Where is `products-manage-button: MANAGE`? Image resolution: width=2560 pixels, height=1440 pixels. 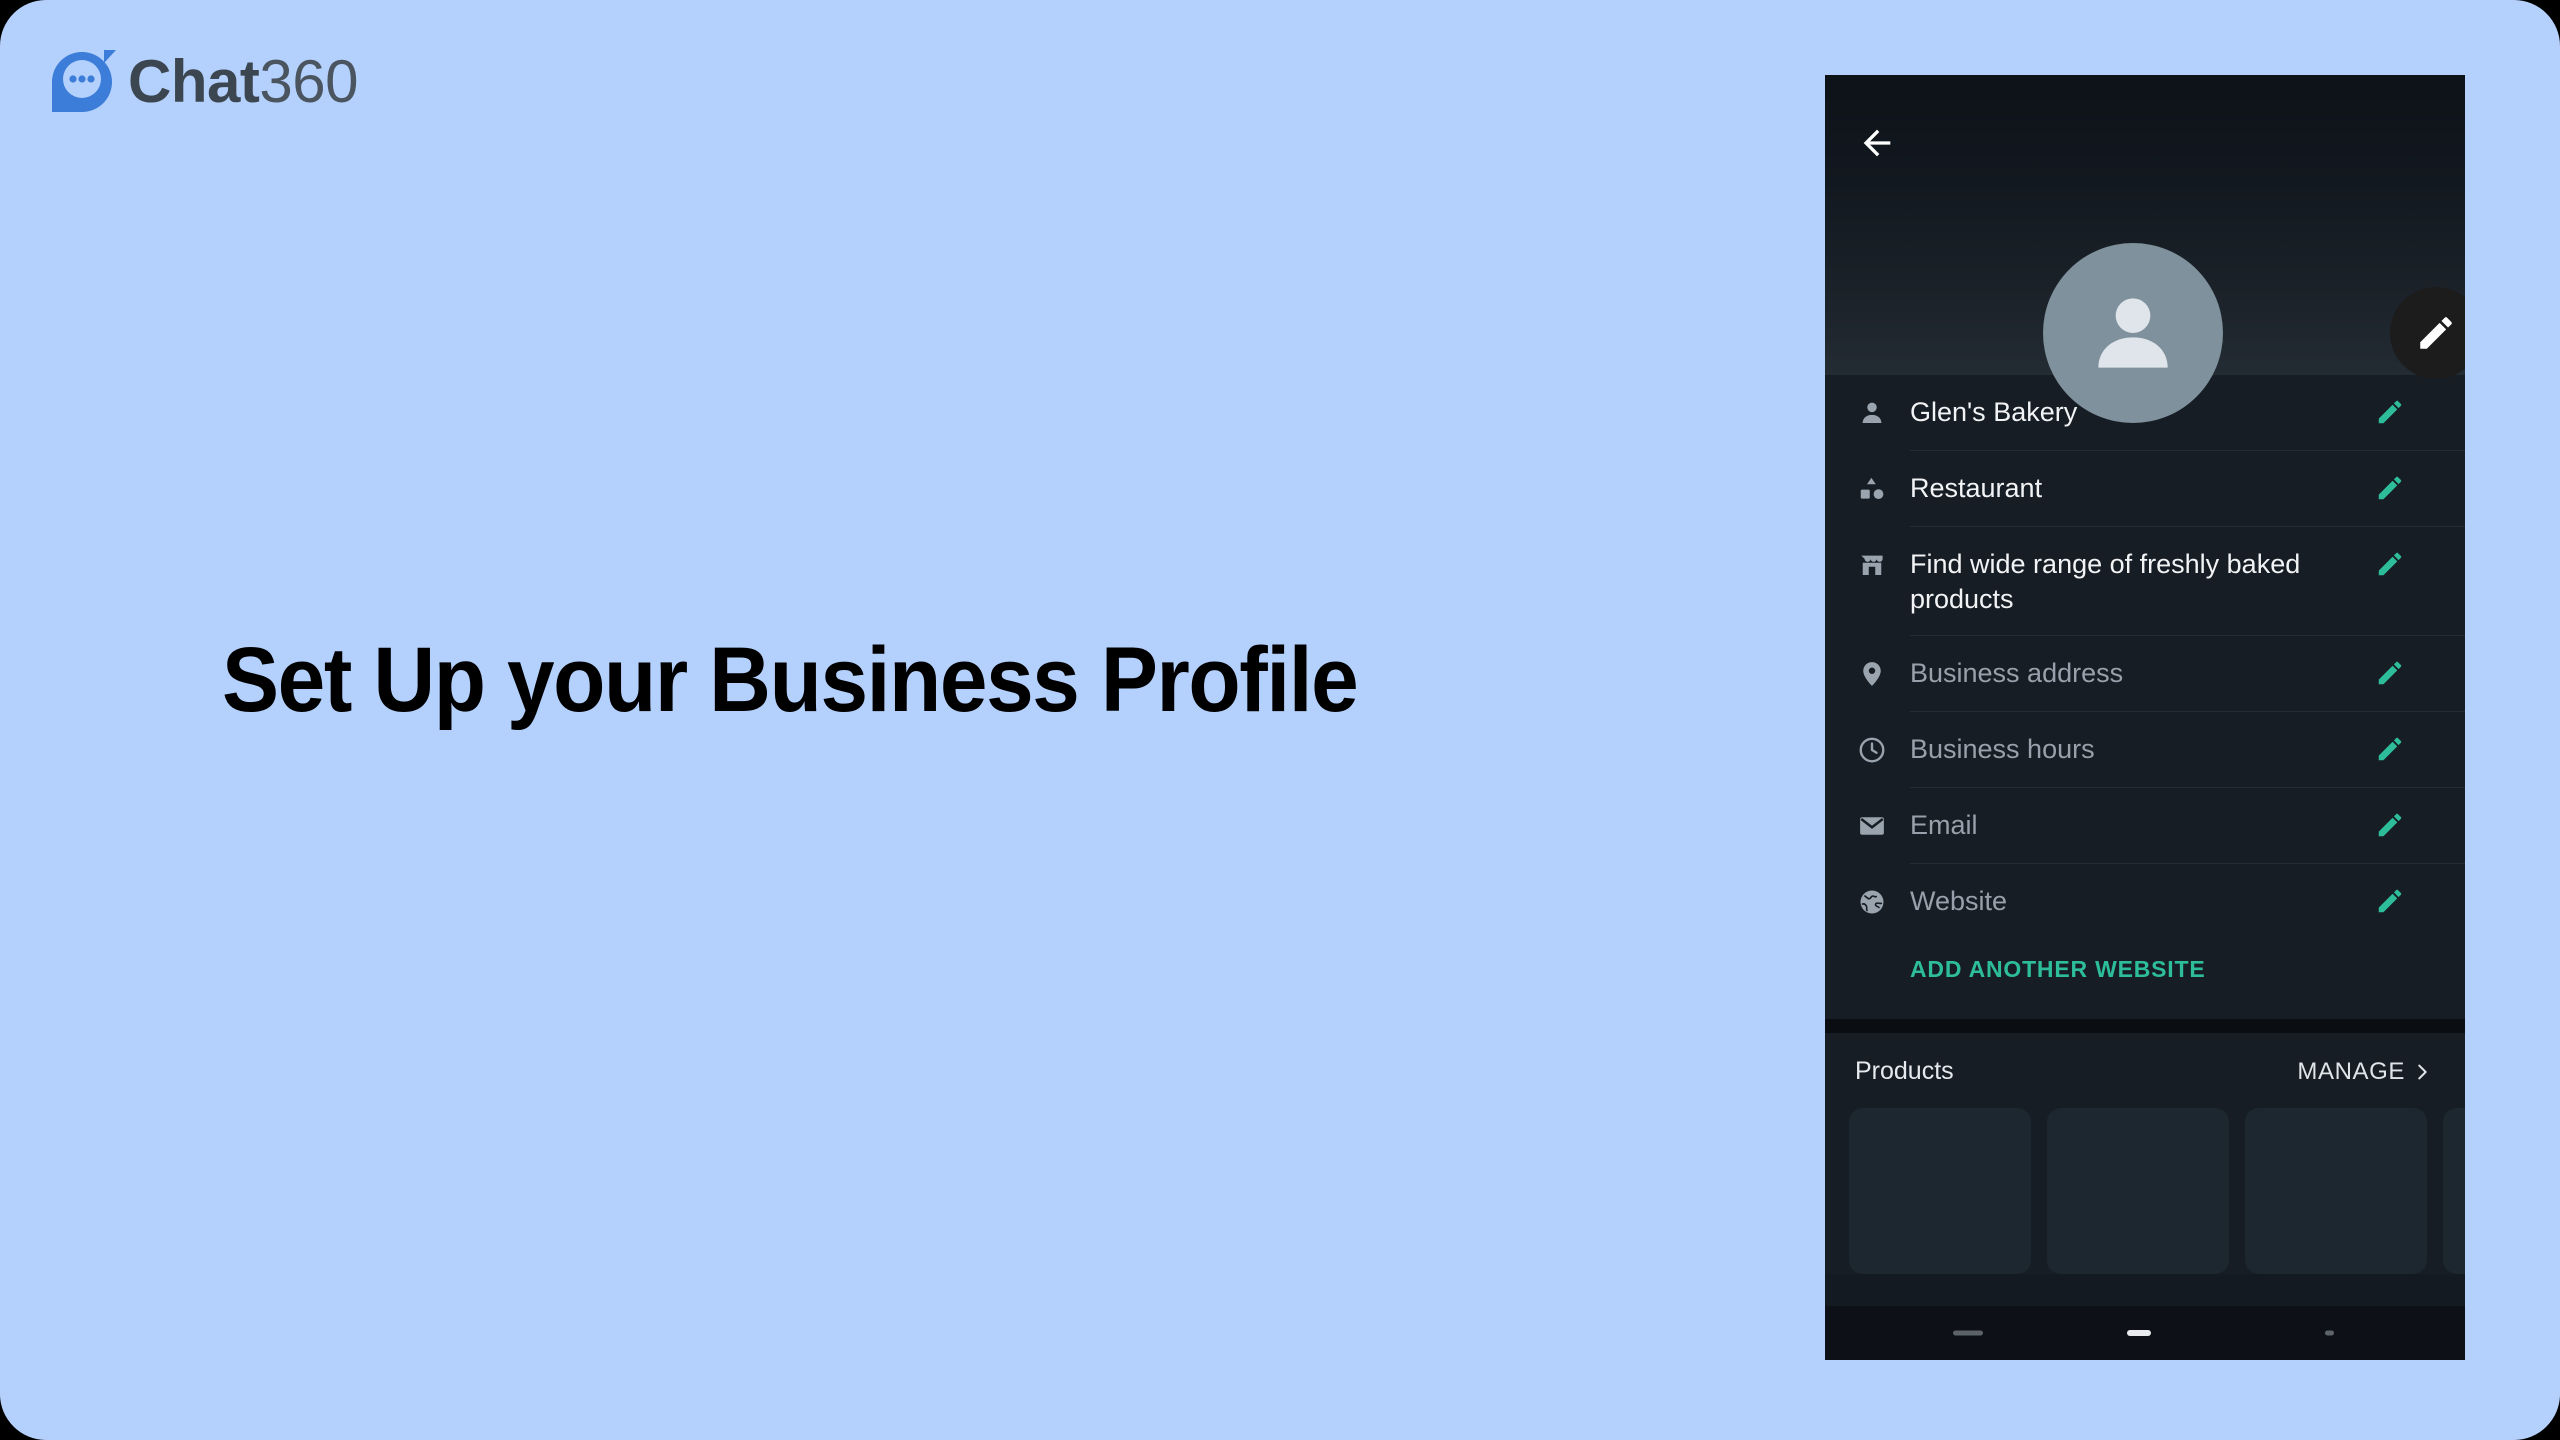 products-manage-button: MANAGE is located at coordinates (2365, 1072).